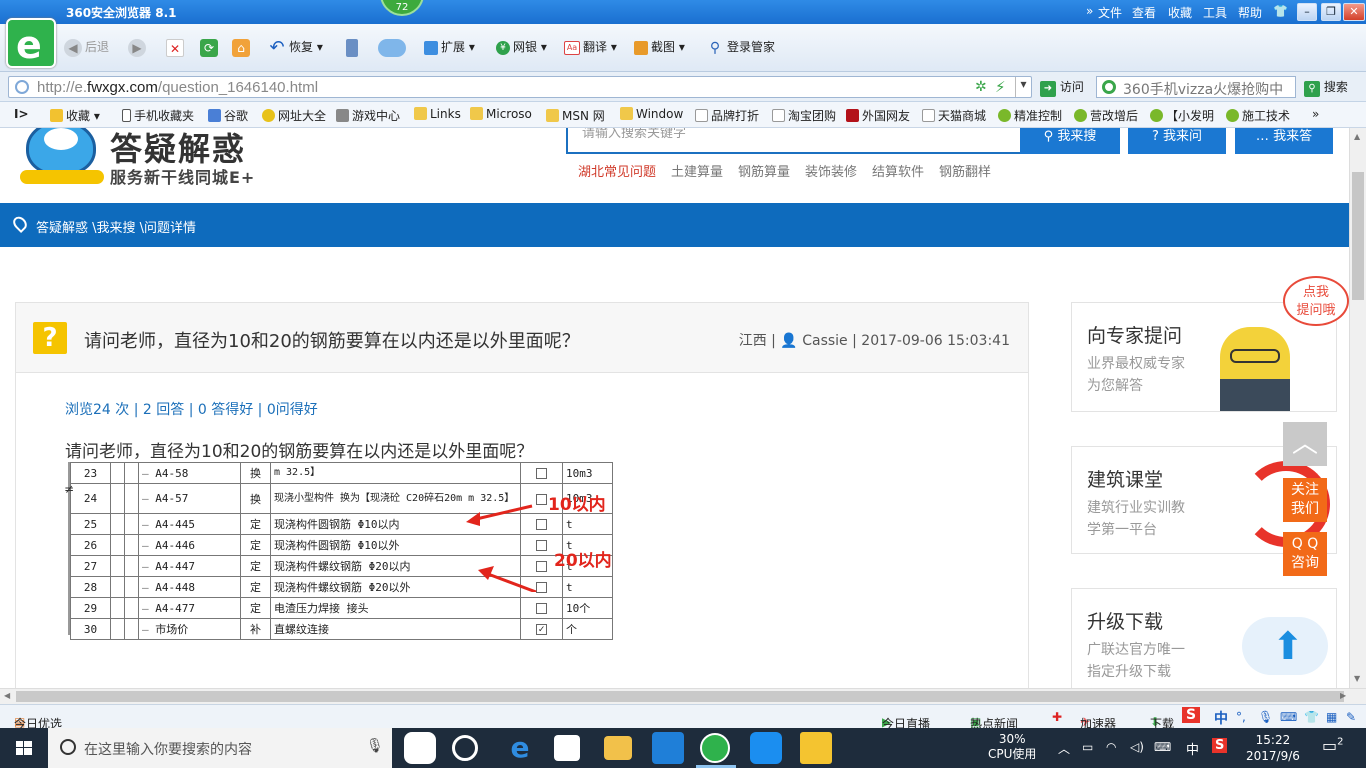 The width and height of the screenshot is (1366, 768). I want to click on taskbar-search-input: 在这里输入你要搜索的内容 🎙, so click(220, 748).